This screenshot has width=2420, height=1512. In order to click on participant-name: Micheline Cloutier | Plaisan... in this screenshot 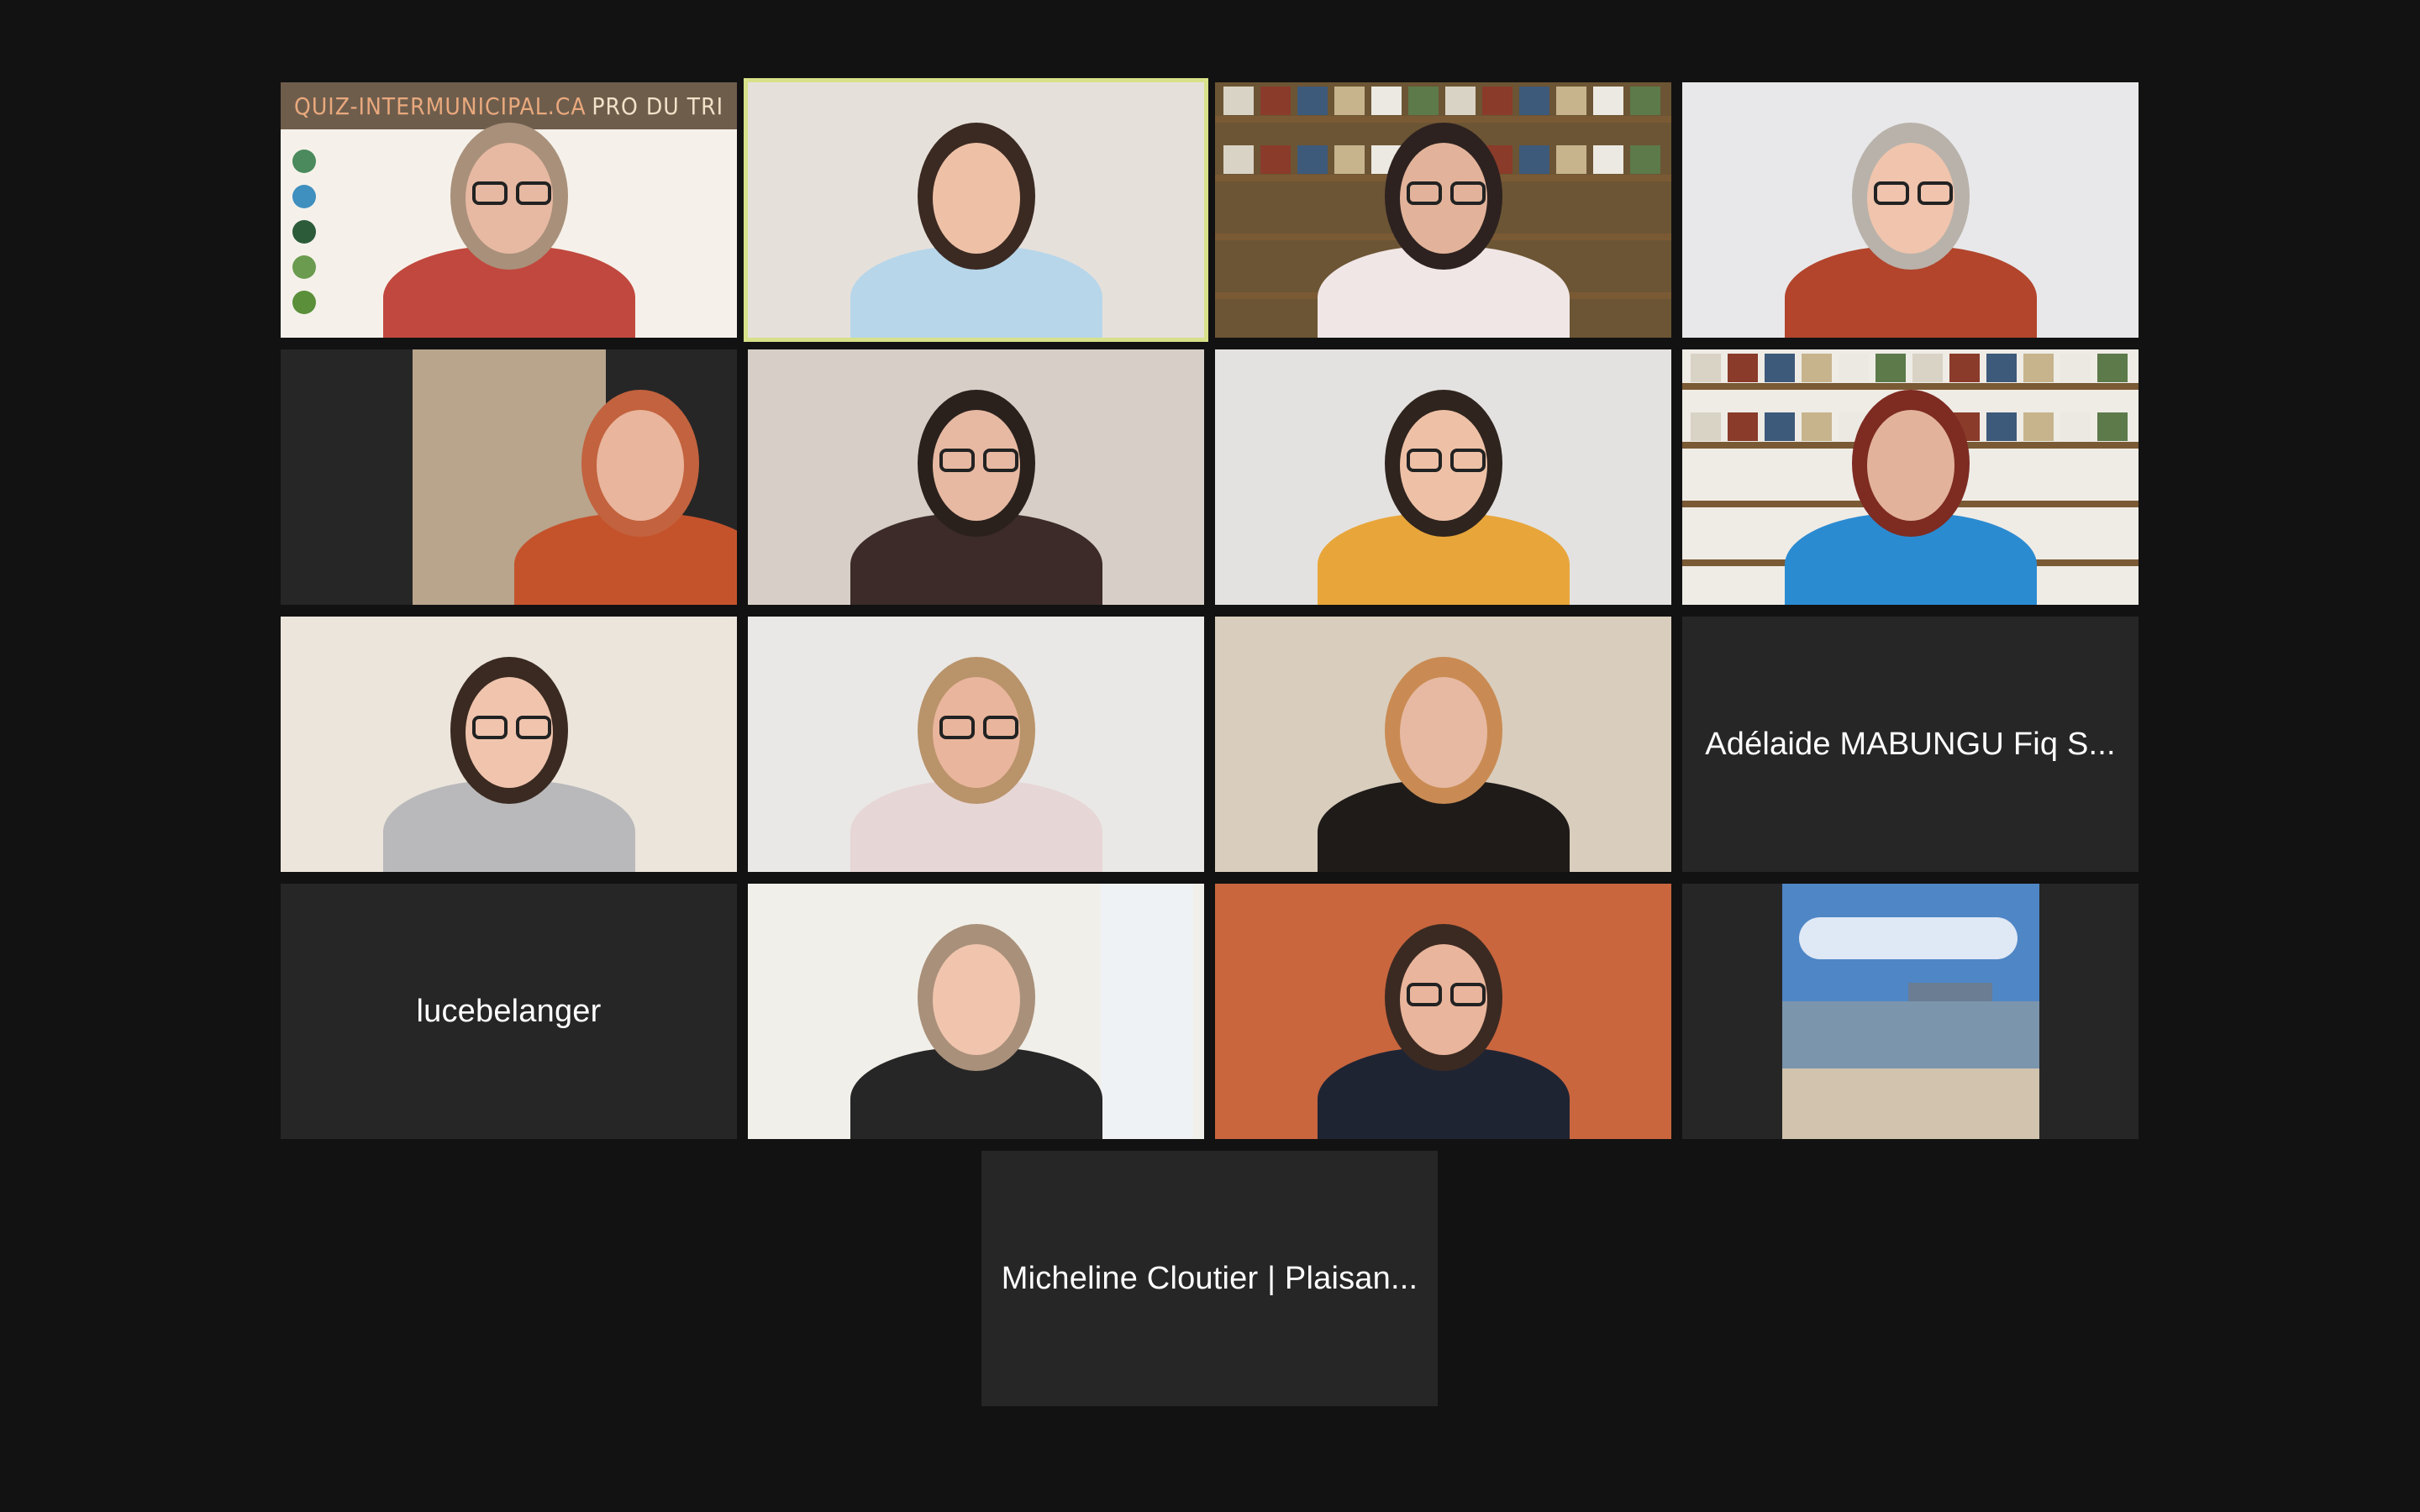, I will do `click(1209, 1278)`.